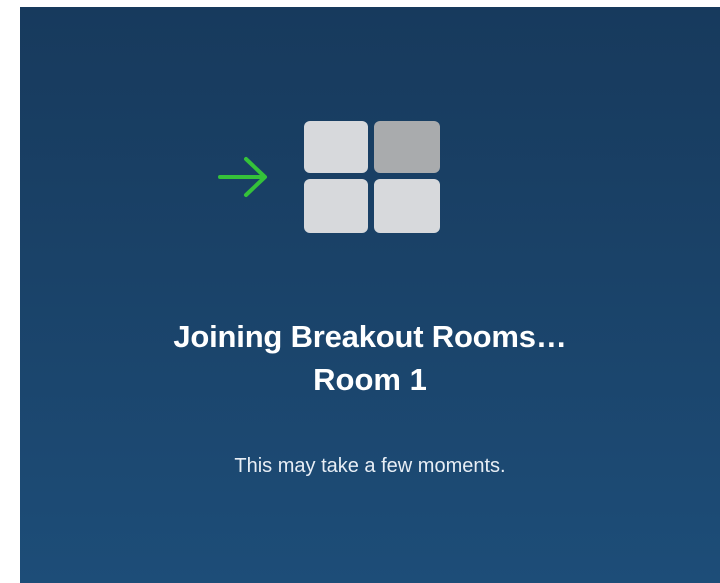  What do you see at coordinates (370, 379) in the screenshot?
I see `room-name: Room 1` at bounding box center [370, 379].